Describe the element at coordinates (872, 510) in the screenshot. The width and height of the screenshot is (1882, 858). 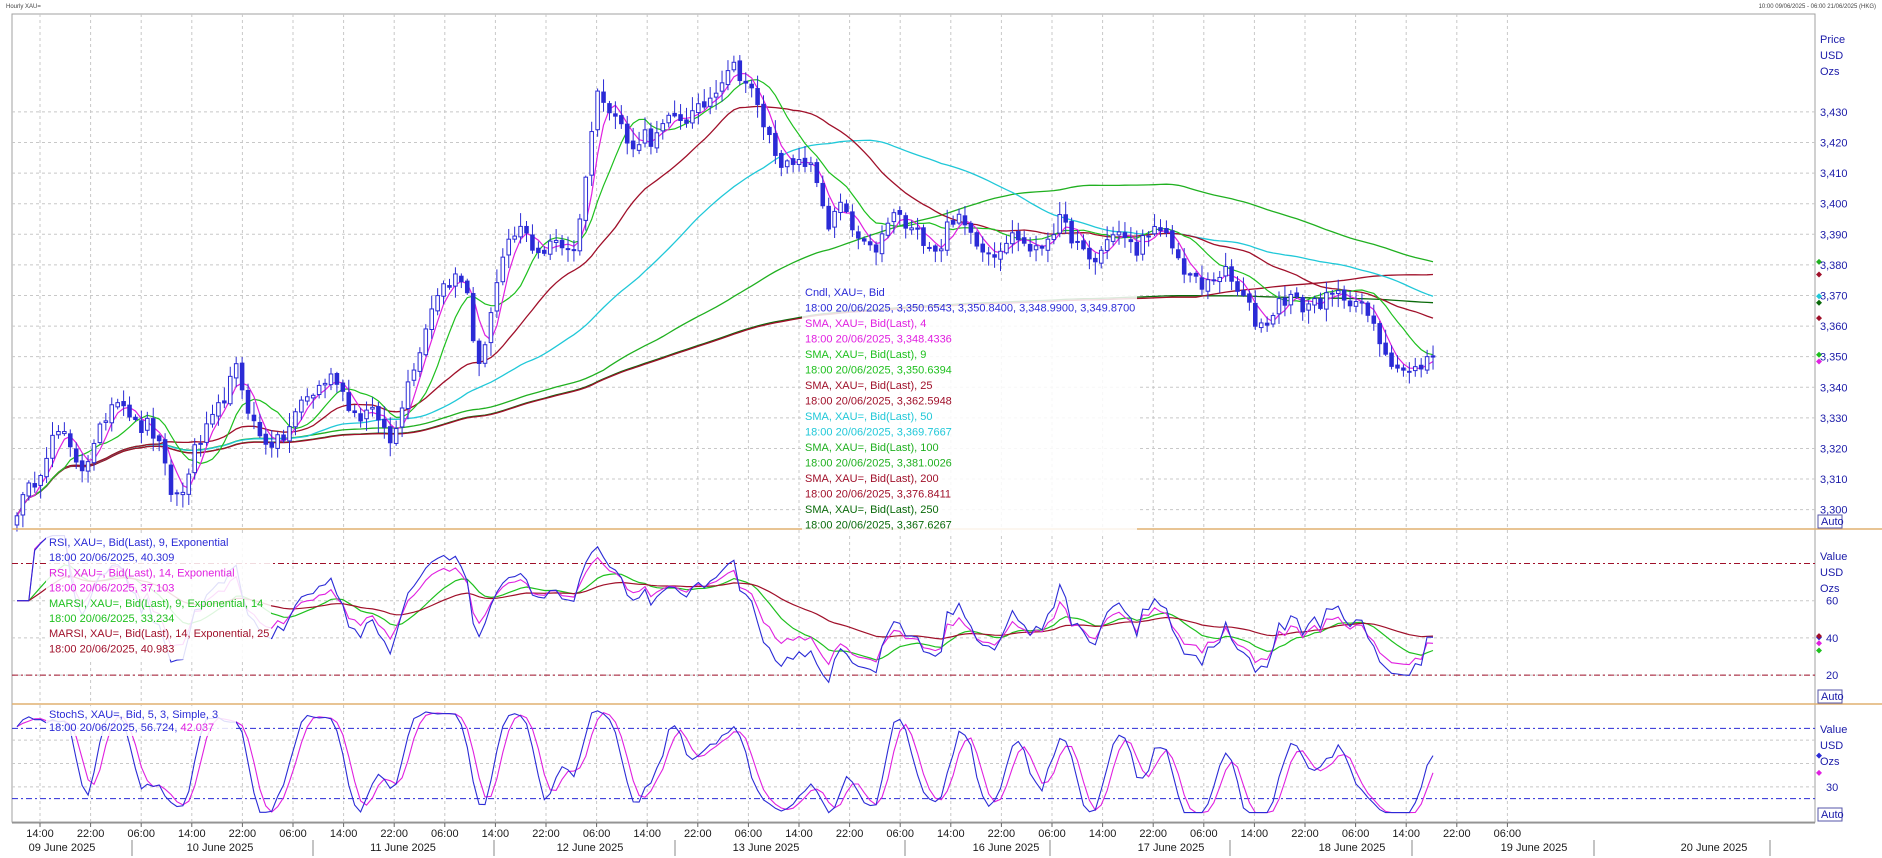
I see `price-legend-line: SMA, XAU=, Bid(Last), 250` at that location.